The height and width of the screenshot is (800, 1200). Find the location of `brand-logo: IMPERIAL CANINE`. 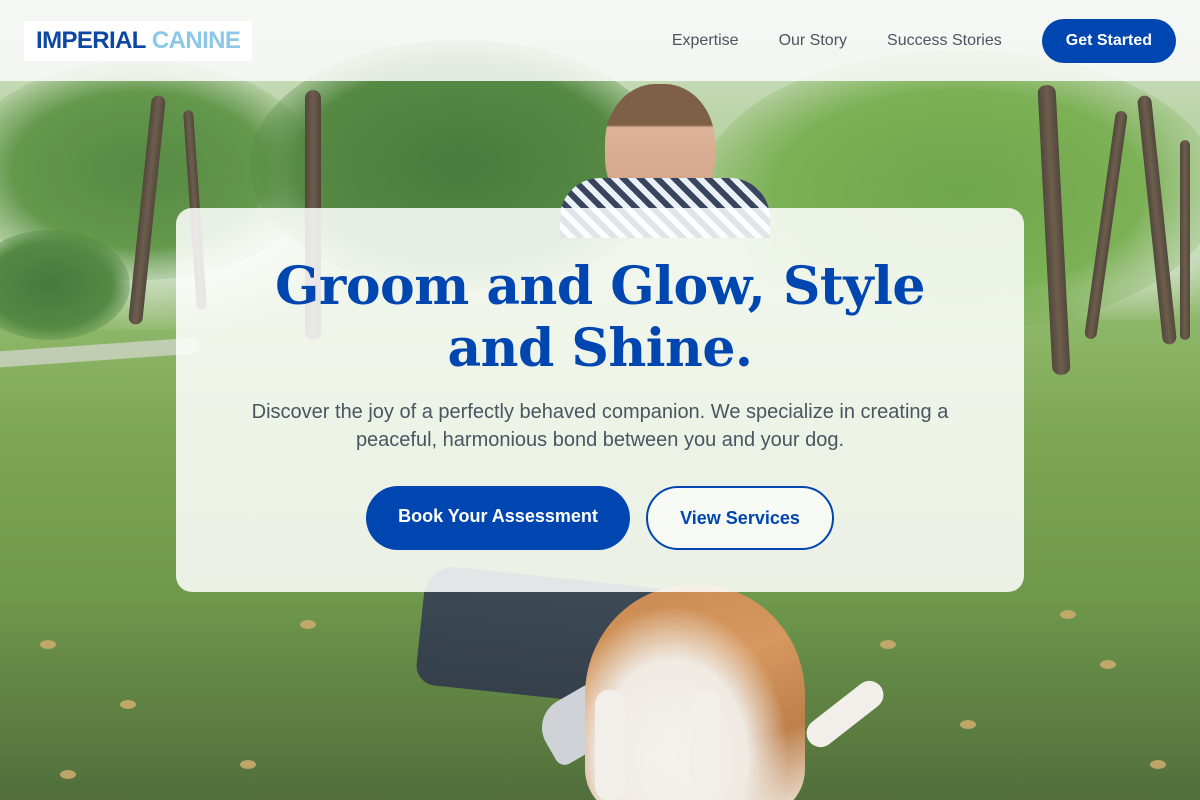

brand-logo: IMPERIAL CANINE is located at coordinates (138, 40).